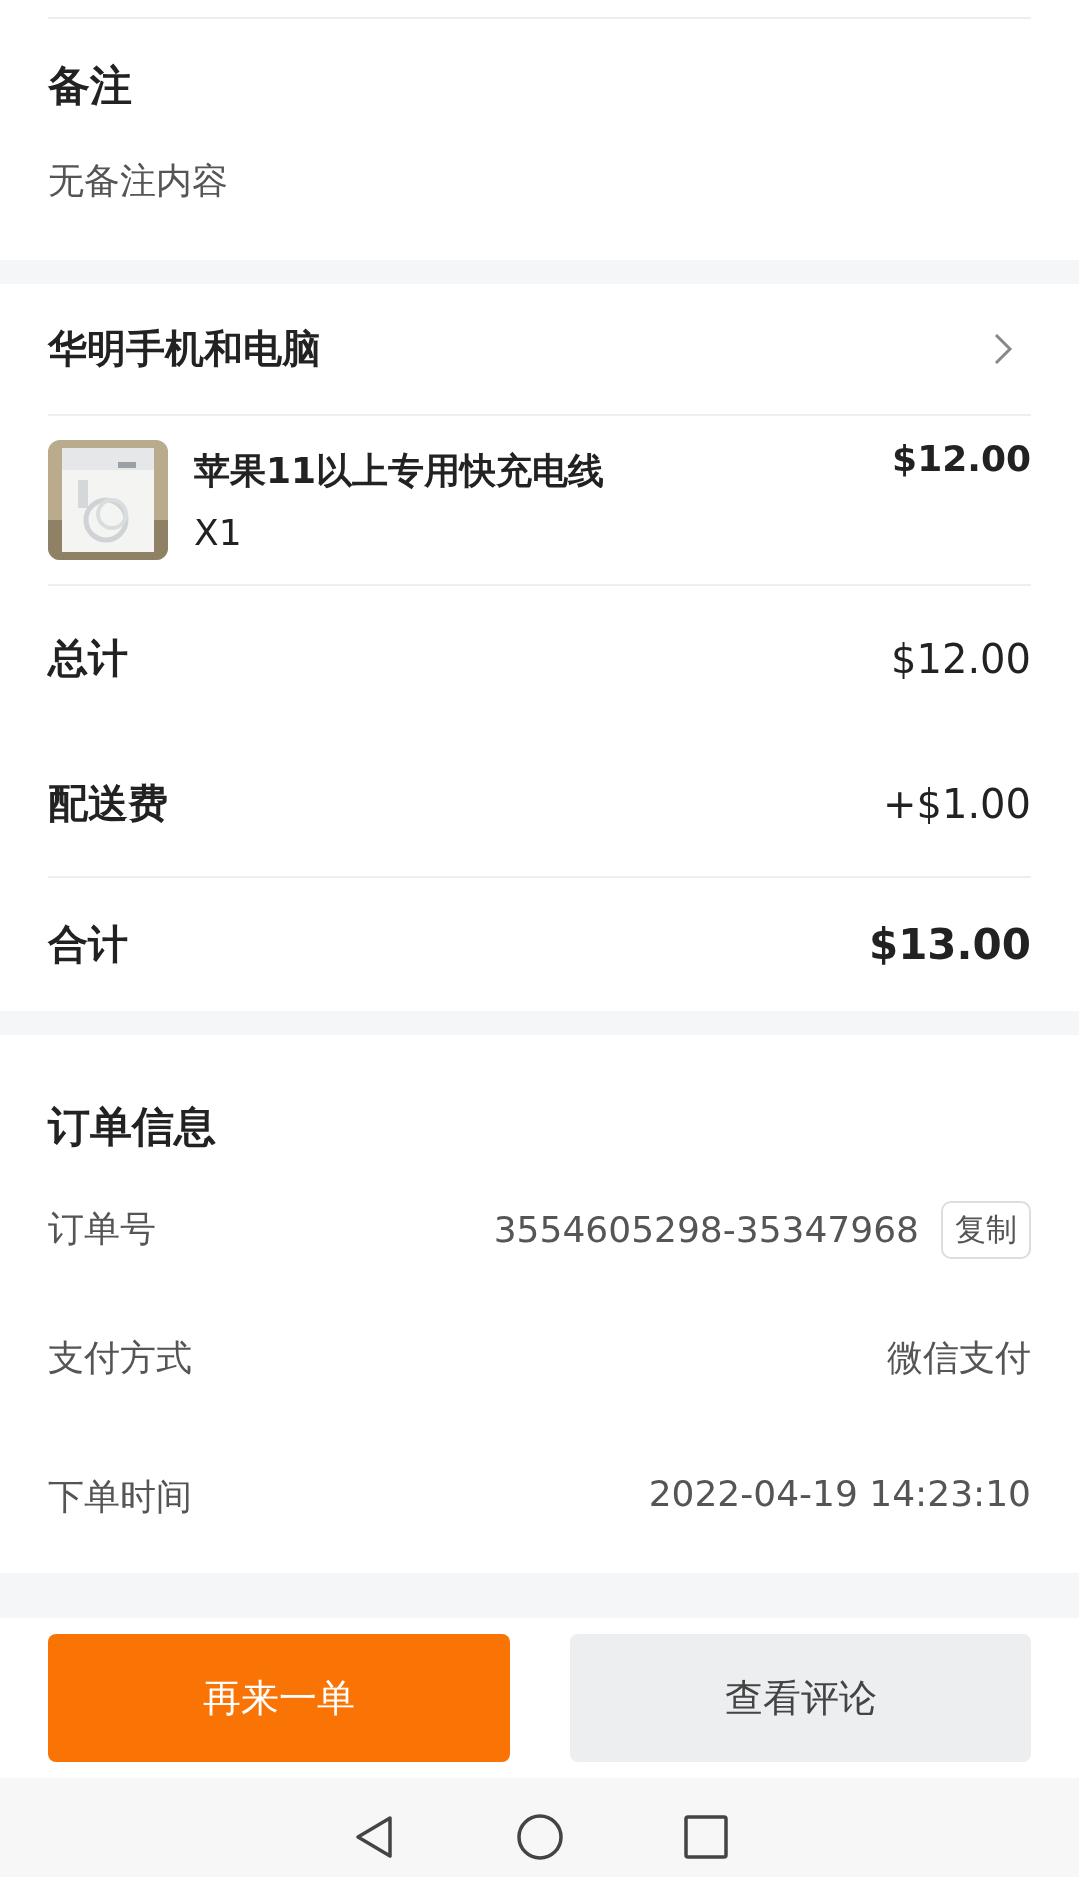 This screenshot has width=1079, height=1877. Describe the element at coordinates (102, 1229) in the screenshot. I see `info-label: 订单号` at that location.